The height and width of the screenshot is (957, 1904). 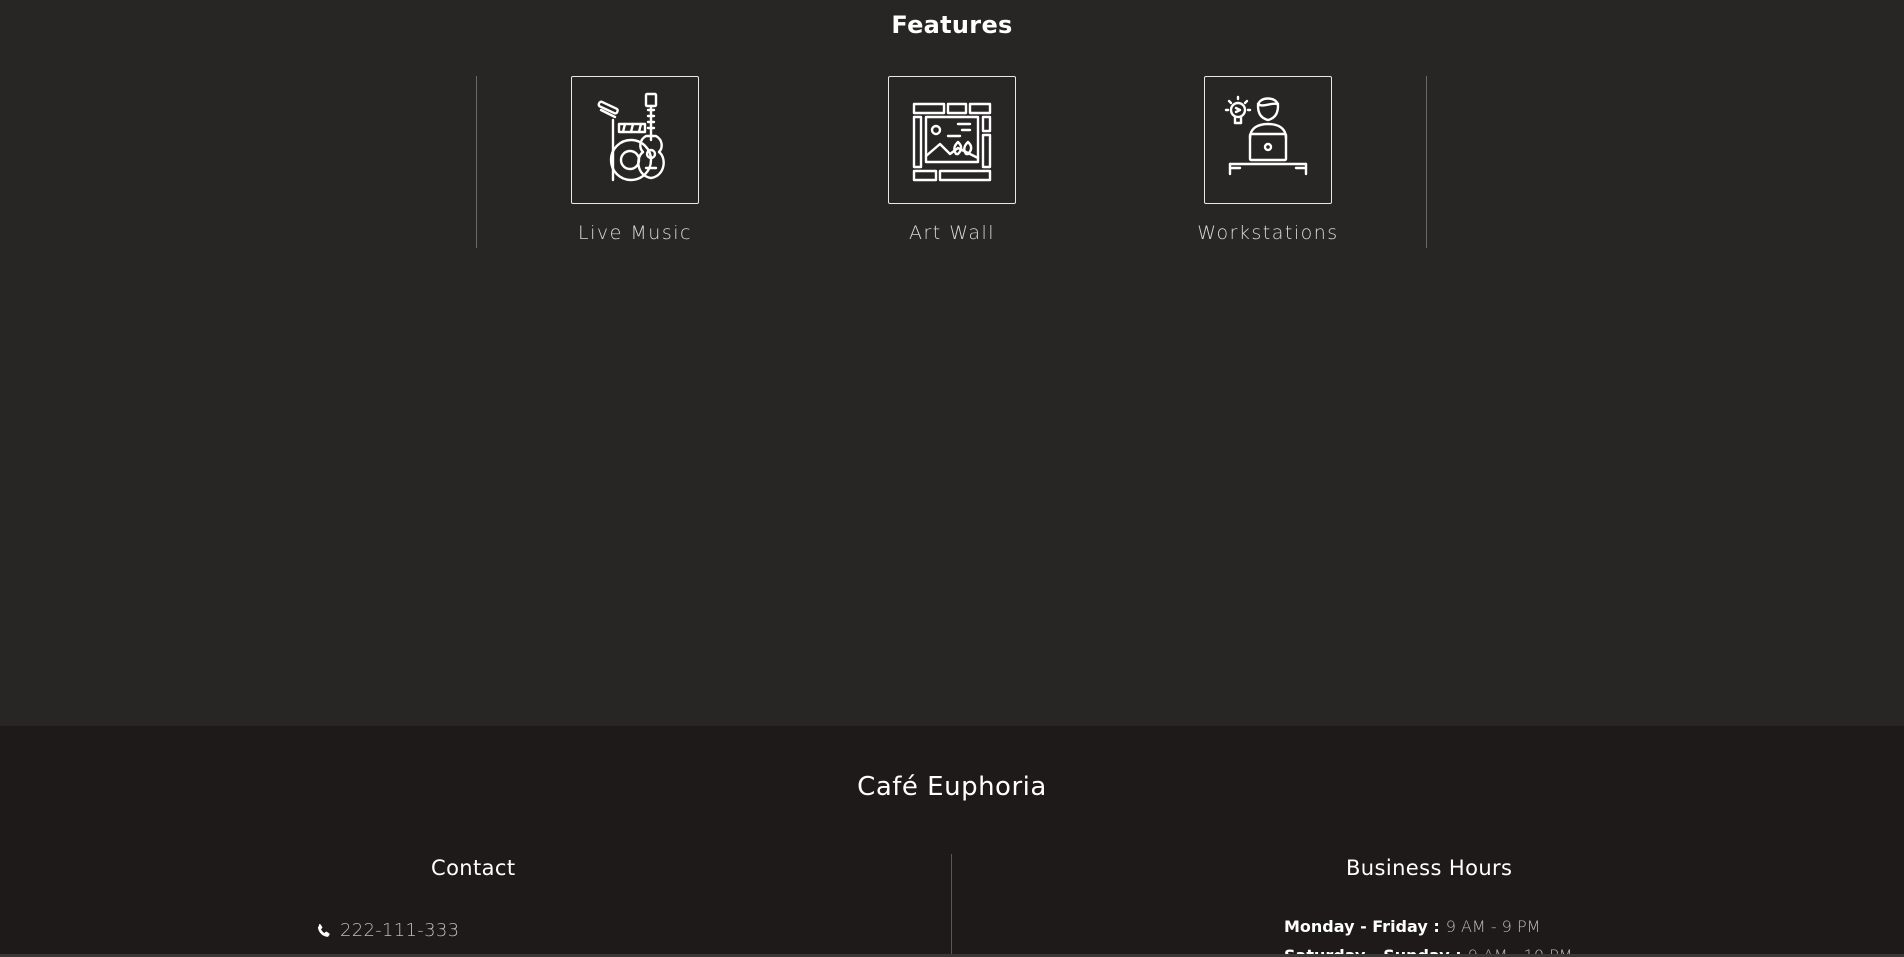 What do you see at coordinates (1426, 162) in the screenshot?
I see `features-right-divider` at bounding box center [1426, 162].